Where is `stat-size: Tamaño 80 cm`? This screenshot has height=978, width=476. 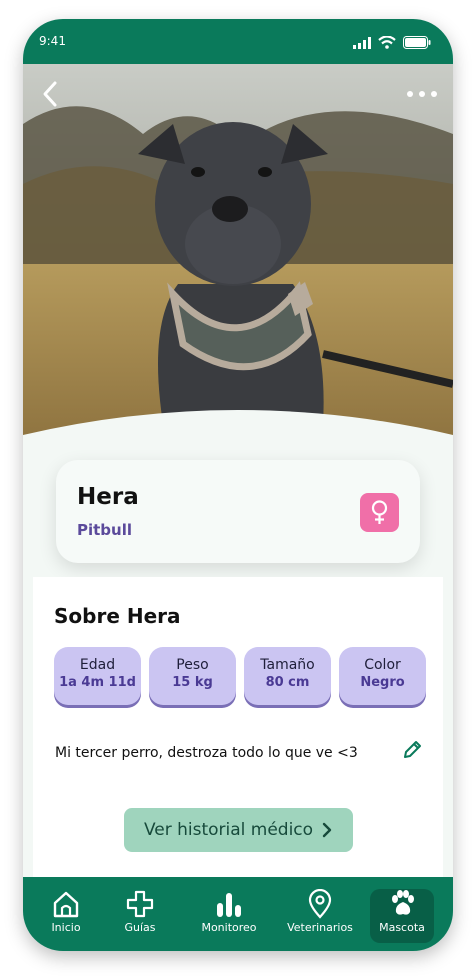 stat-size: Tamaño 80 cm is located at coordinates (287, 676).